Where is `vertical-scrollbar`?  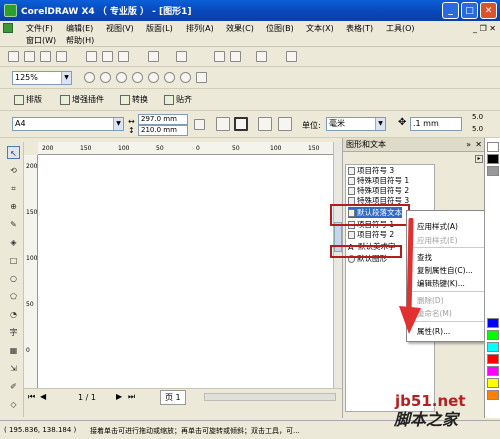
vertical-scrollbar is located at coordinates (337, 265).